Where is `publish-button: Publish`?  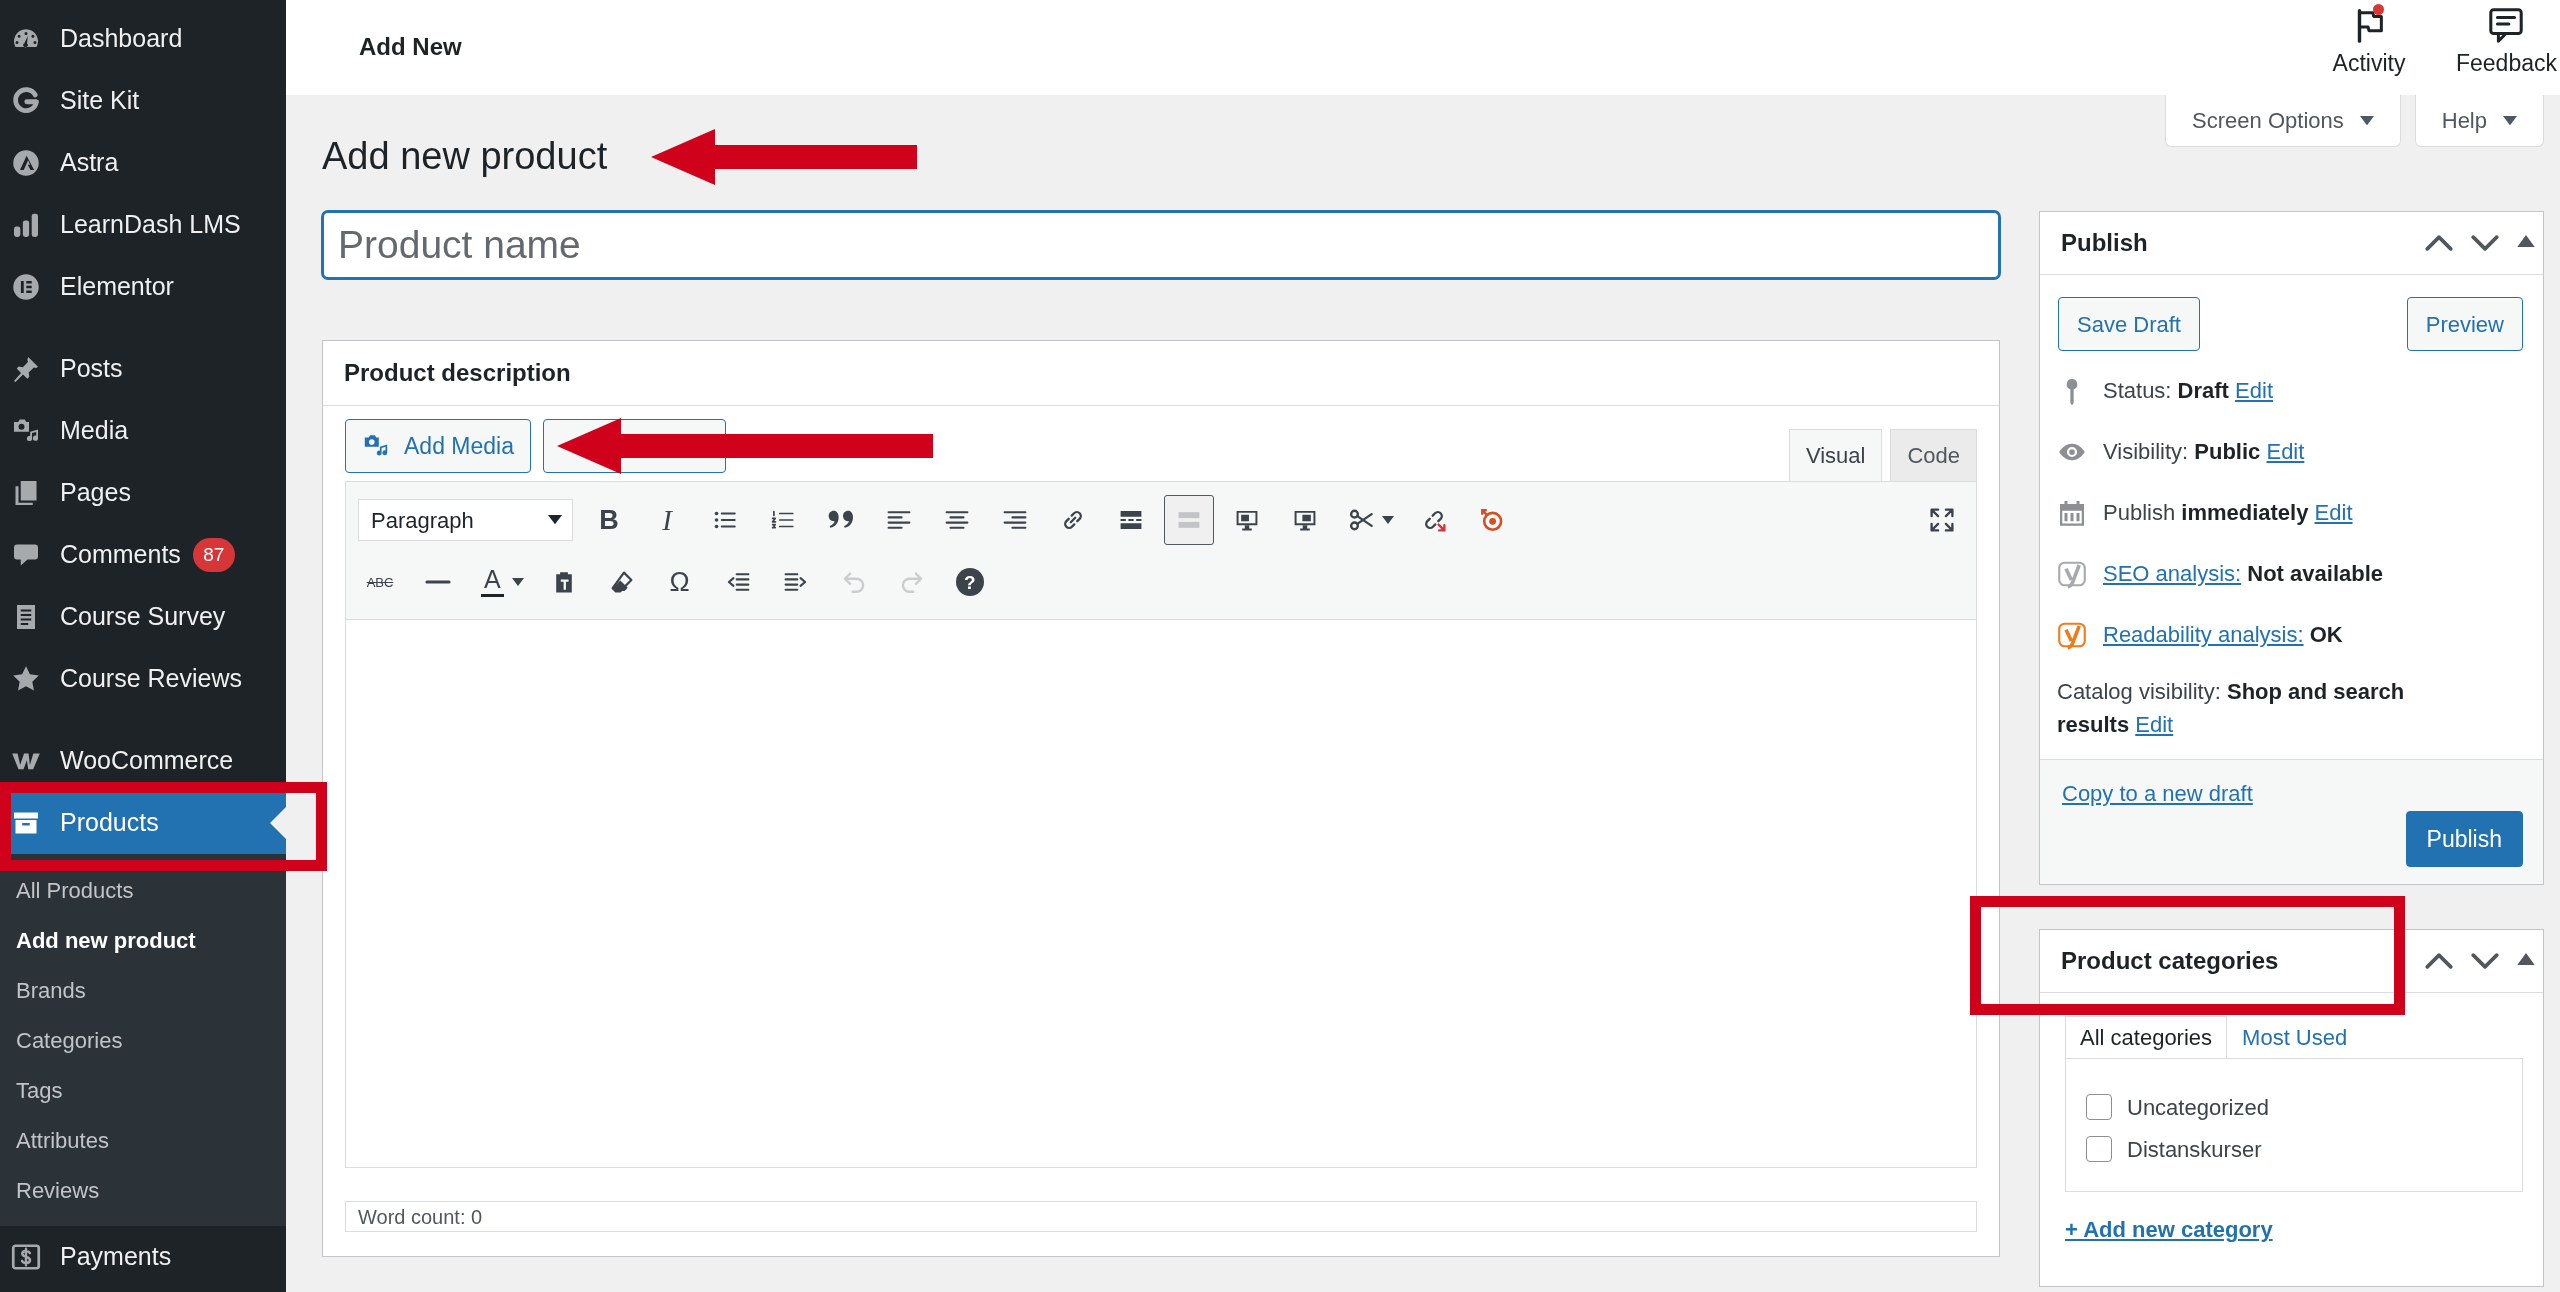 publish-button: Publish is located at coordinates (2464, 839).